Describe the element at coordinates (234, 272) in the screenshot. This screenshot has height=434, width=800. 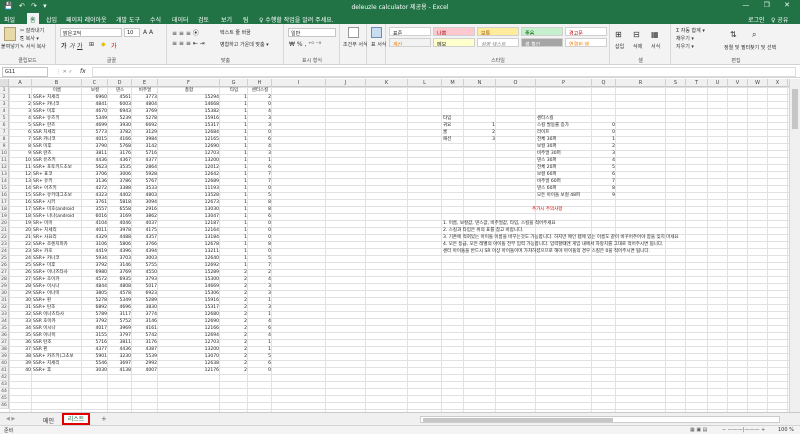
I see `cell: 2` at that location.